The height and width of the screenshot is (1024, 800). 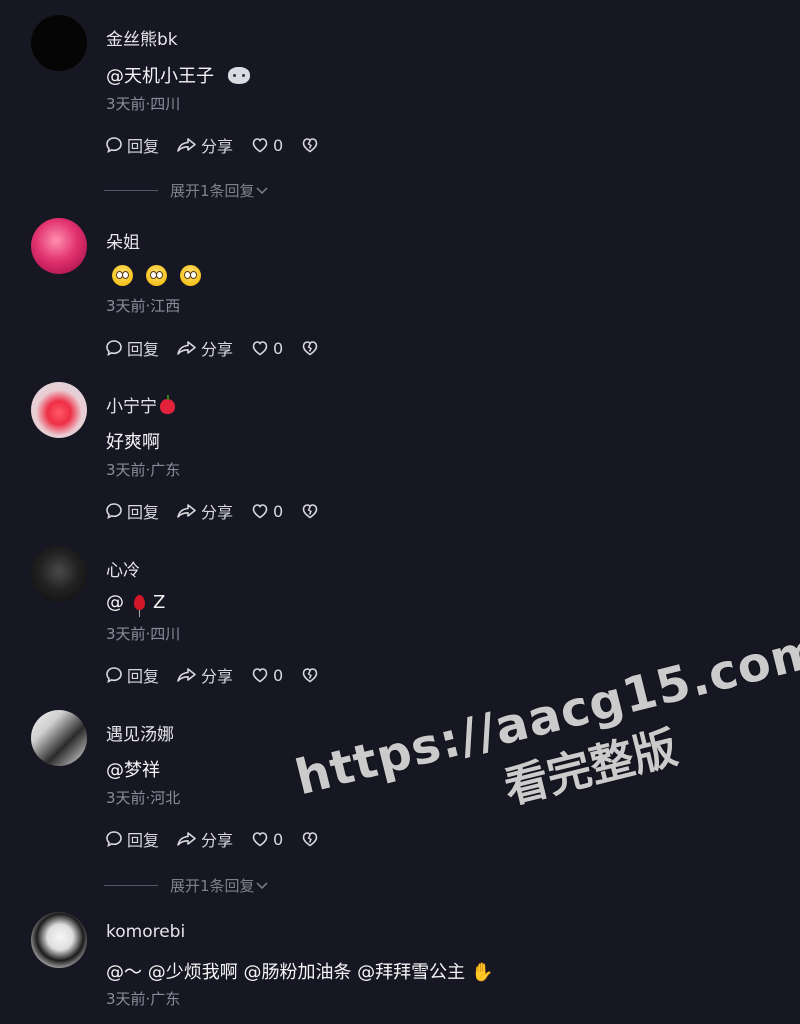 I want to click on comment-text-prefix: @, so click(x=115, y=602).